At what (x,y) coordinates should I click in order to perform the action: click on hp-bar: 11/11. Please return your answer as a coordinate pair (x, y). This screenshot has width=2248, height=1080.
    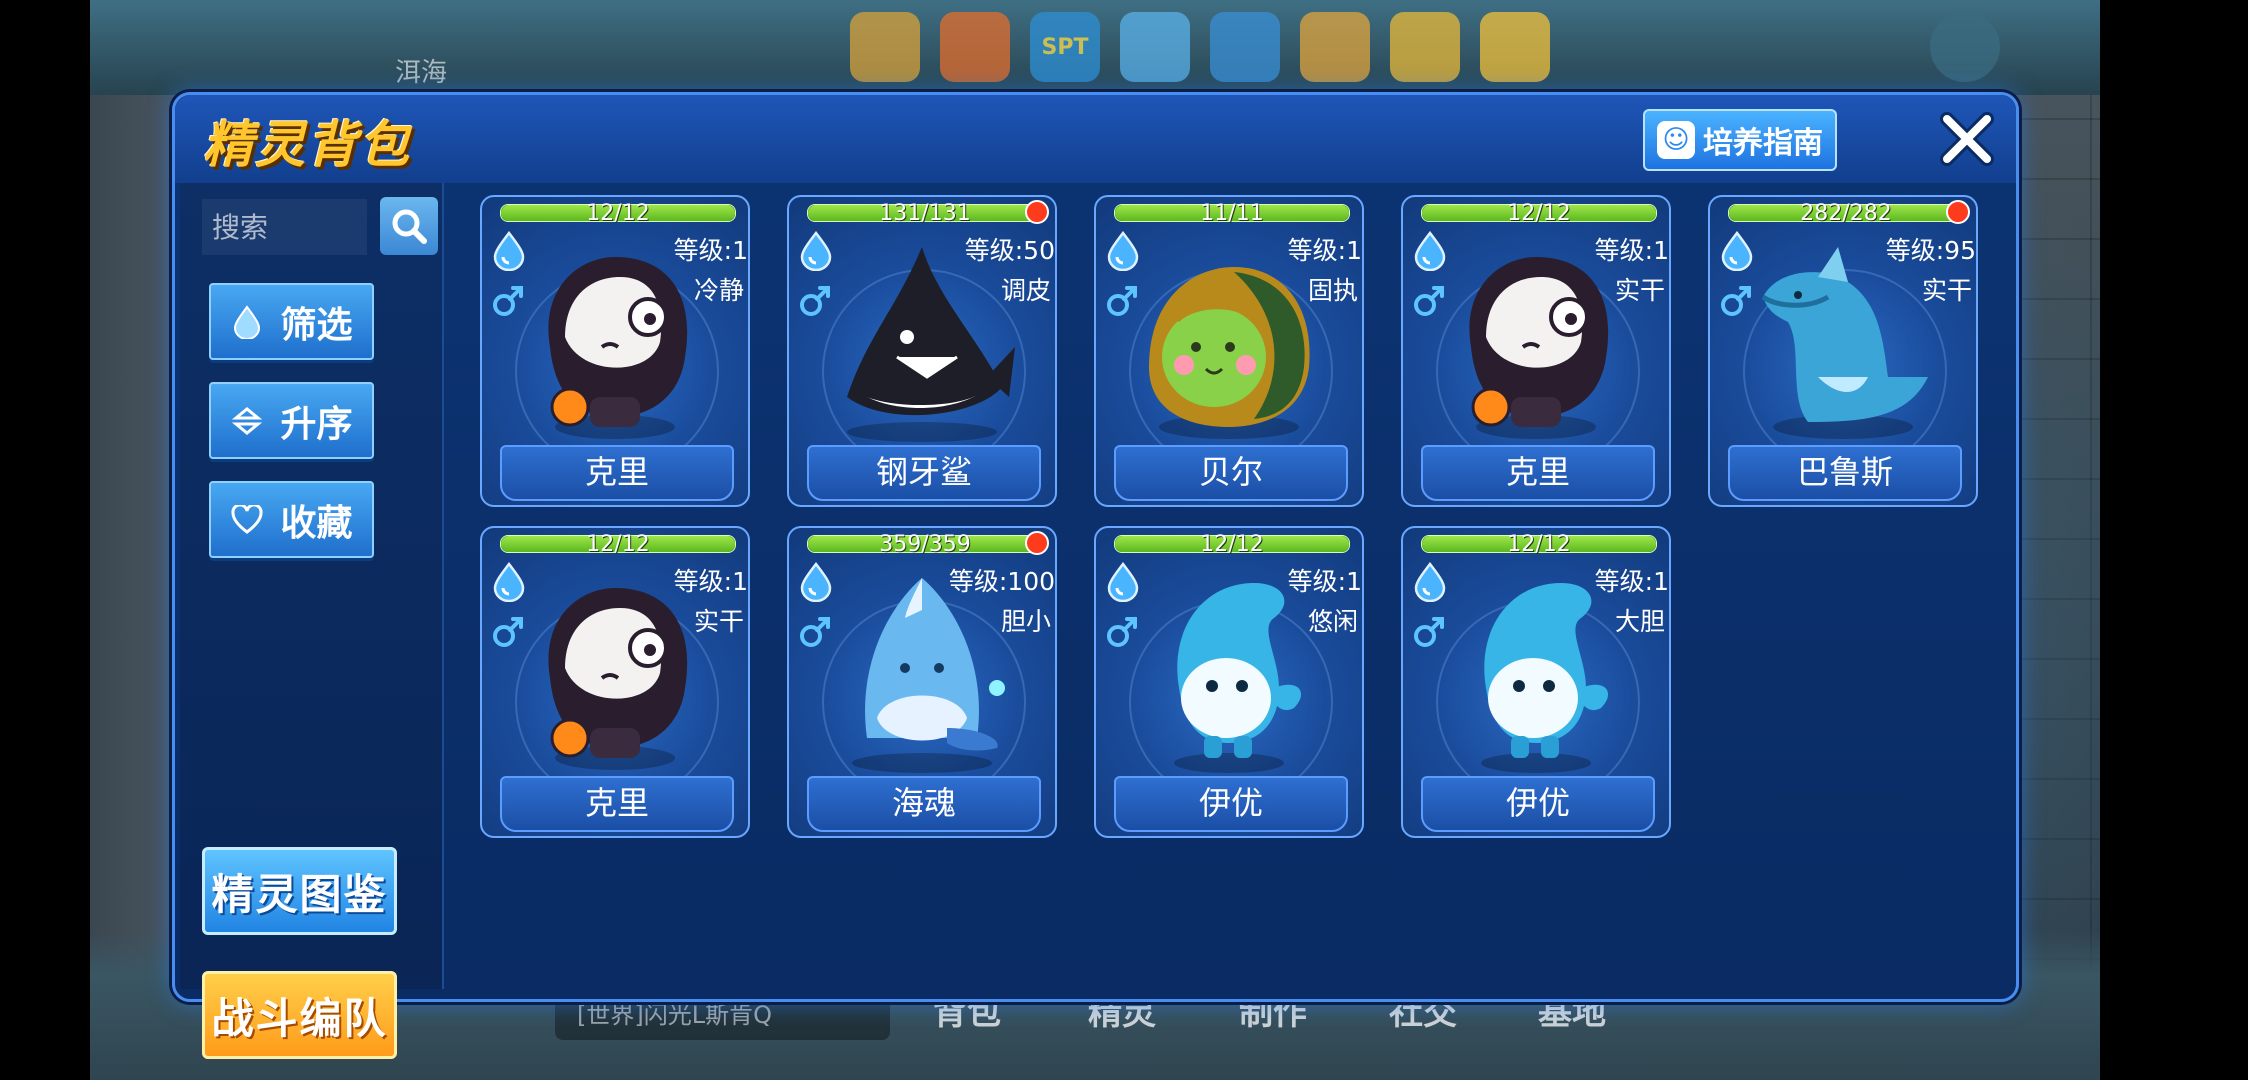
    Looking at the image, I should click on (1232, 213).